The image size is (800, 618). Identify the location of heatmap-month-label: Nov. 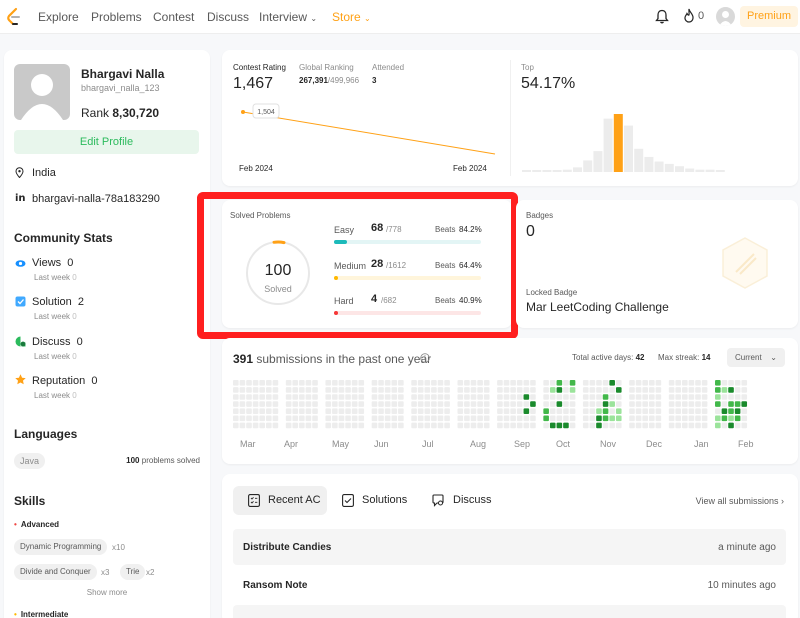
(608, 444).